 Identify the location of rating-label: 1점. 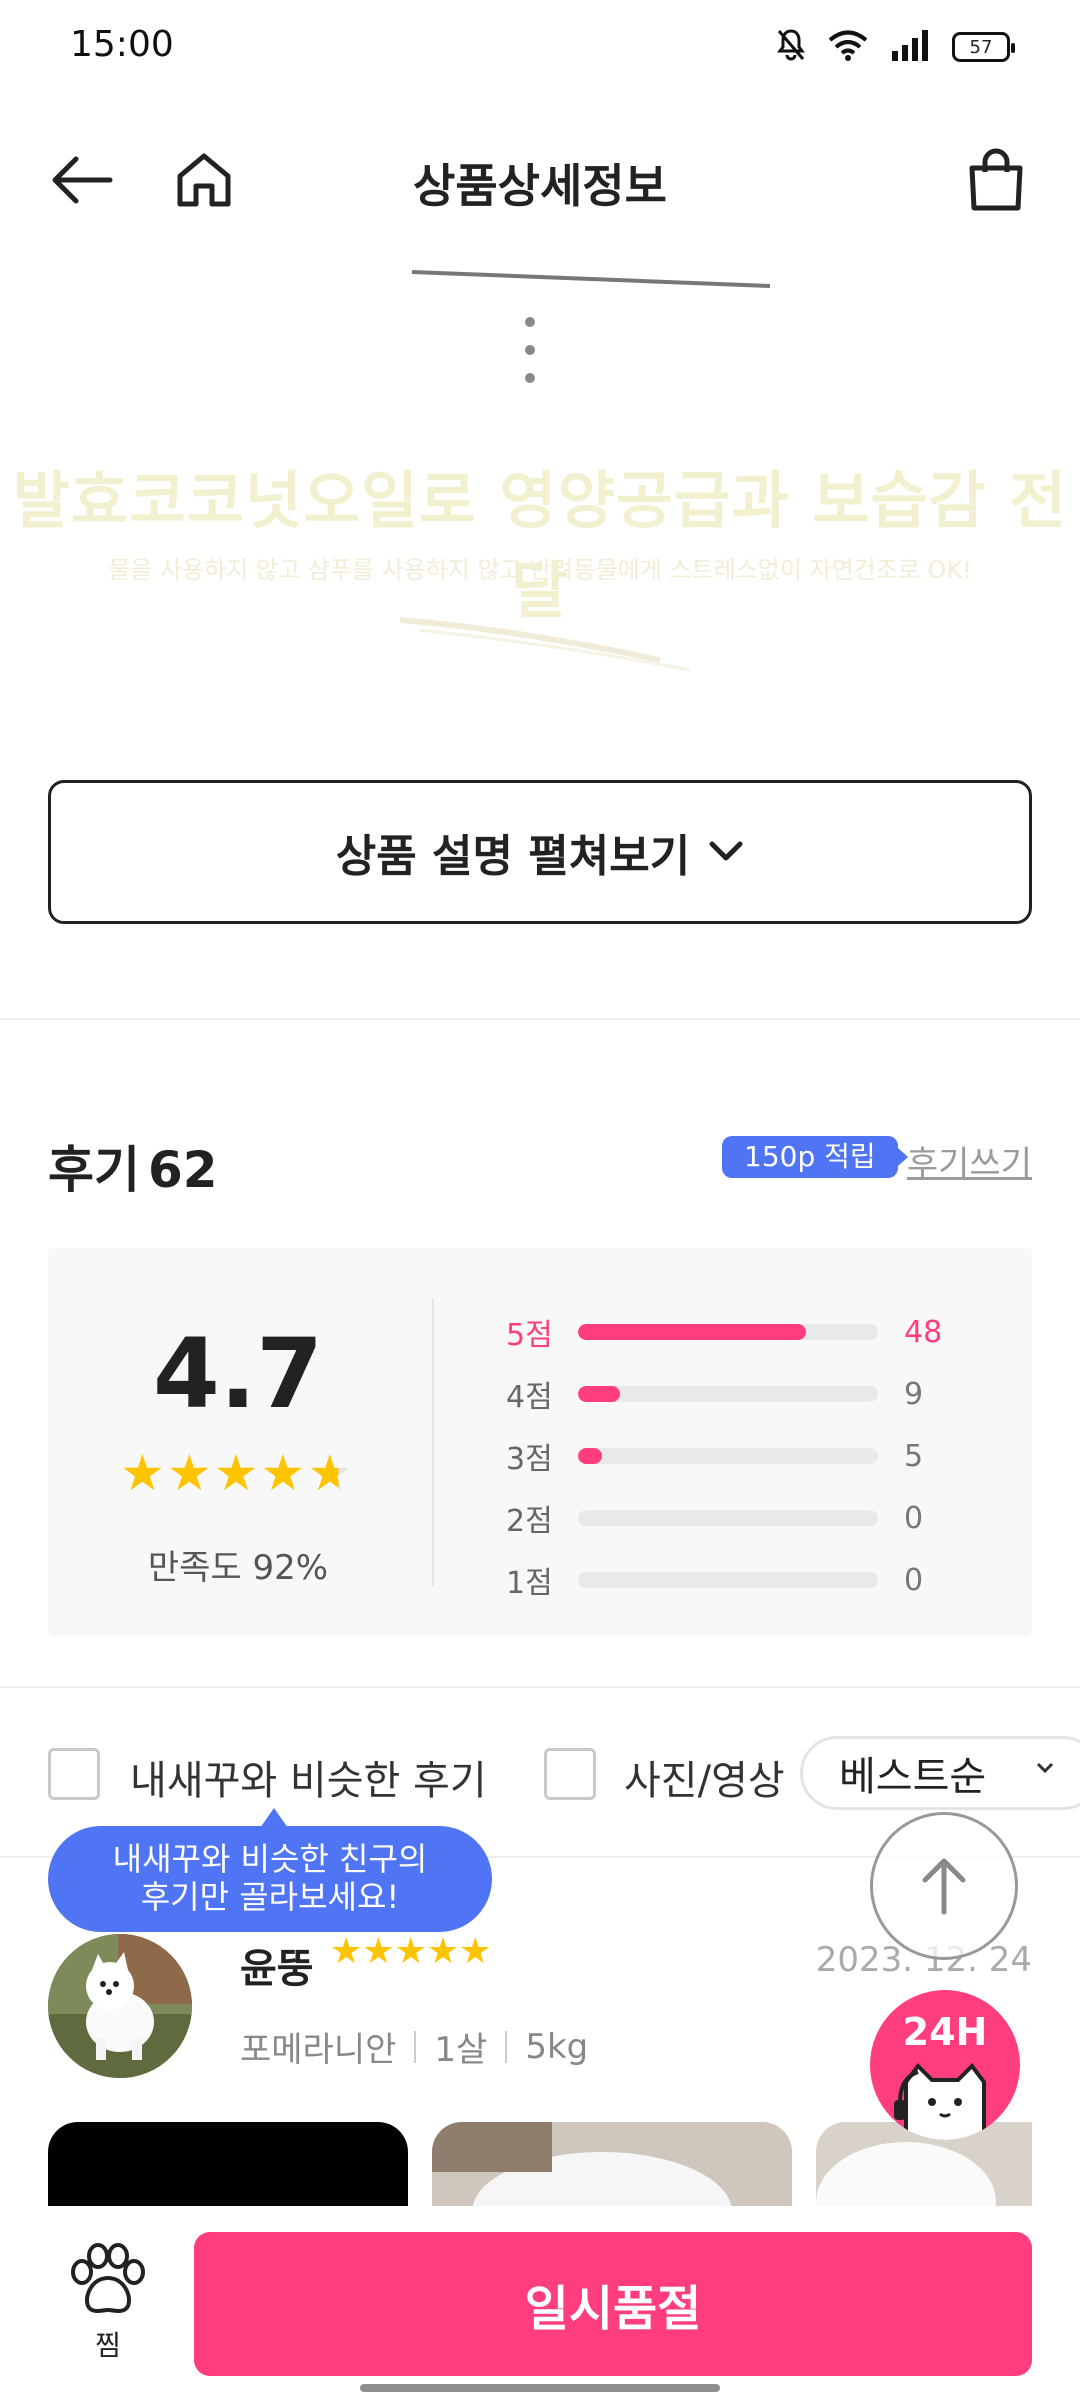
(529, 1583).